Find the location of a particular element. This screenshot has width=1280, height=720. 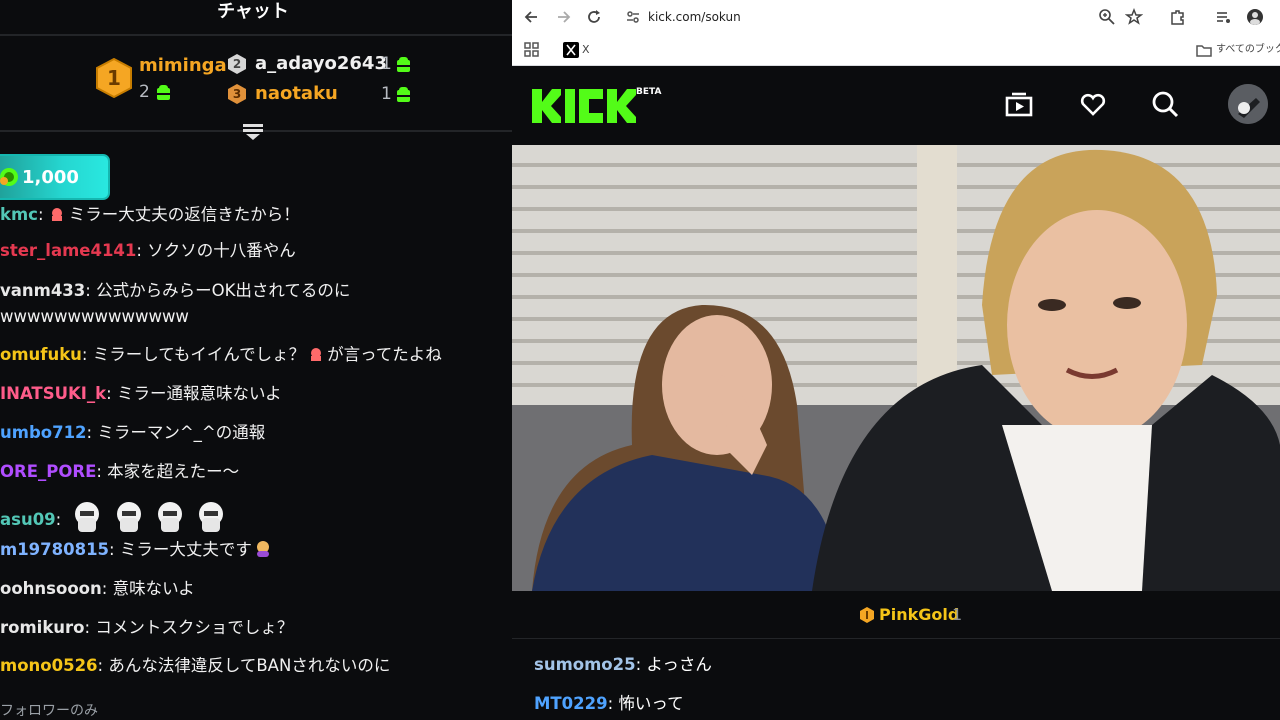

chat-message-continuation: wwwwwwwwwwwwww is located at coordinates (94, 316).